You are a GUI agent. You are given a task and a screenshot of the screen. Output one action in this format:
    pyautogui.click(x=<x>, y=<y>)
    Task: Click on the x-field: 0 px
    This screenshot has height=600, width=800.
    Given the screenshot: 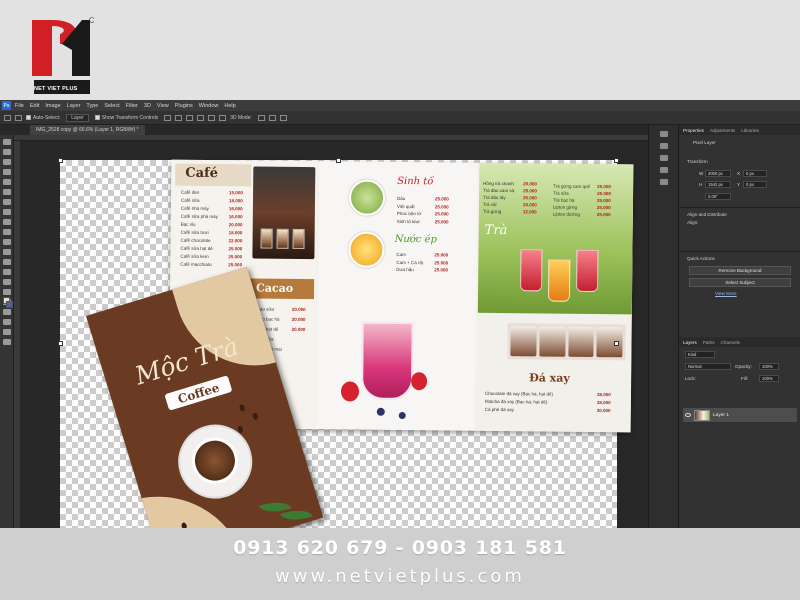 What is the action you would take?
    pyautogui.click(x=755, y=173)
    